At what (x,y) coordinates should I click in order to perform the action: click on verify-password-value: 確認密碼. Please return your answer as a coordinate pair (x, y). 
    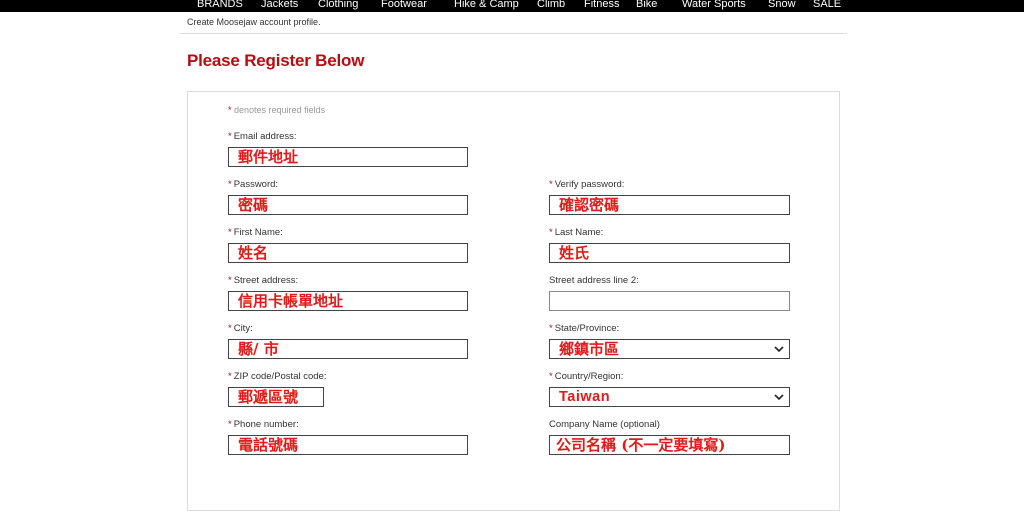
    Looking at the image, I should click on (589, 205).